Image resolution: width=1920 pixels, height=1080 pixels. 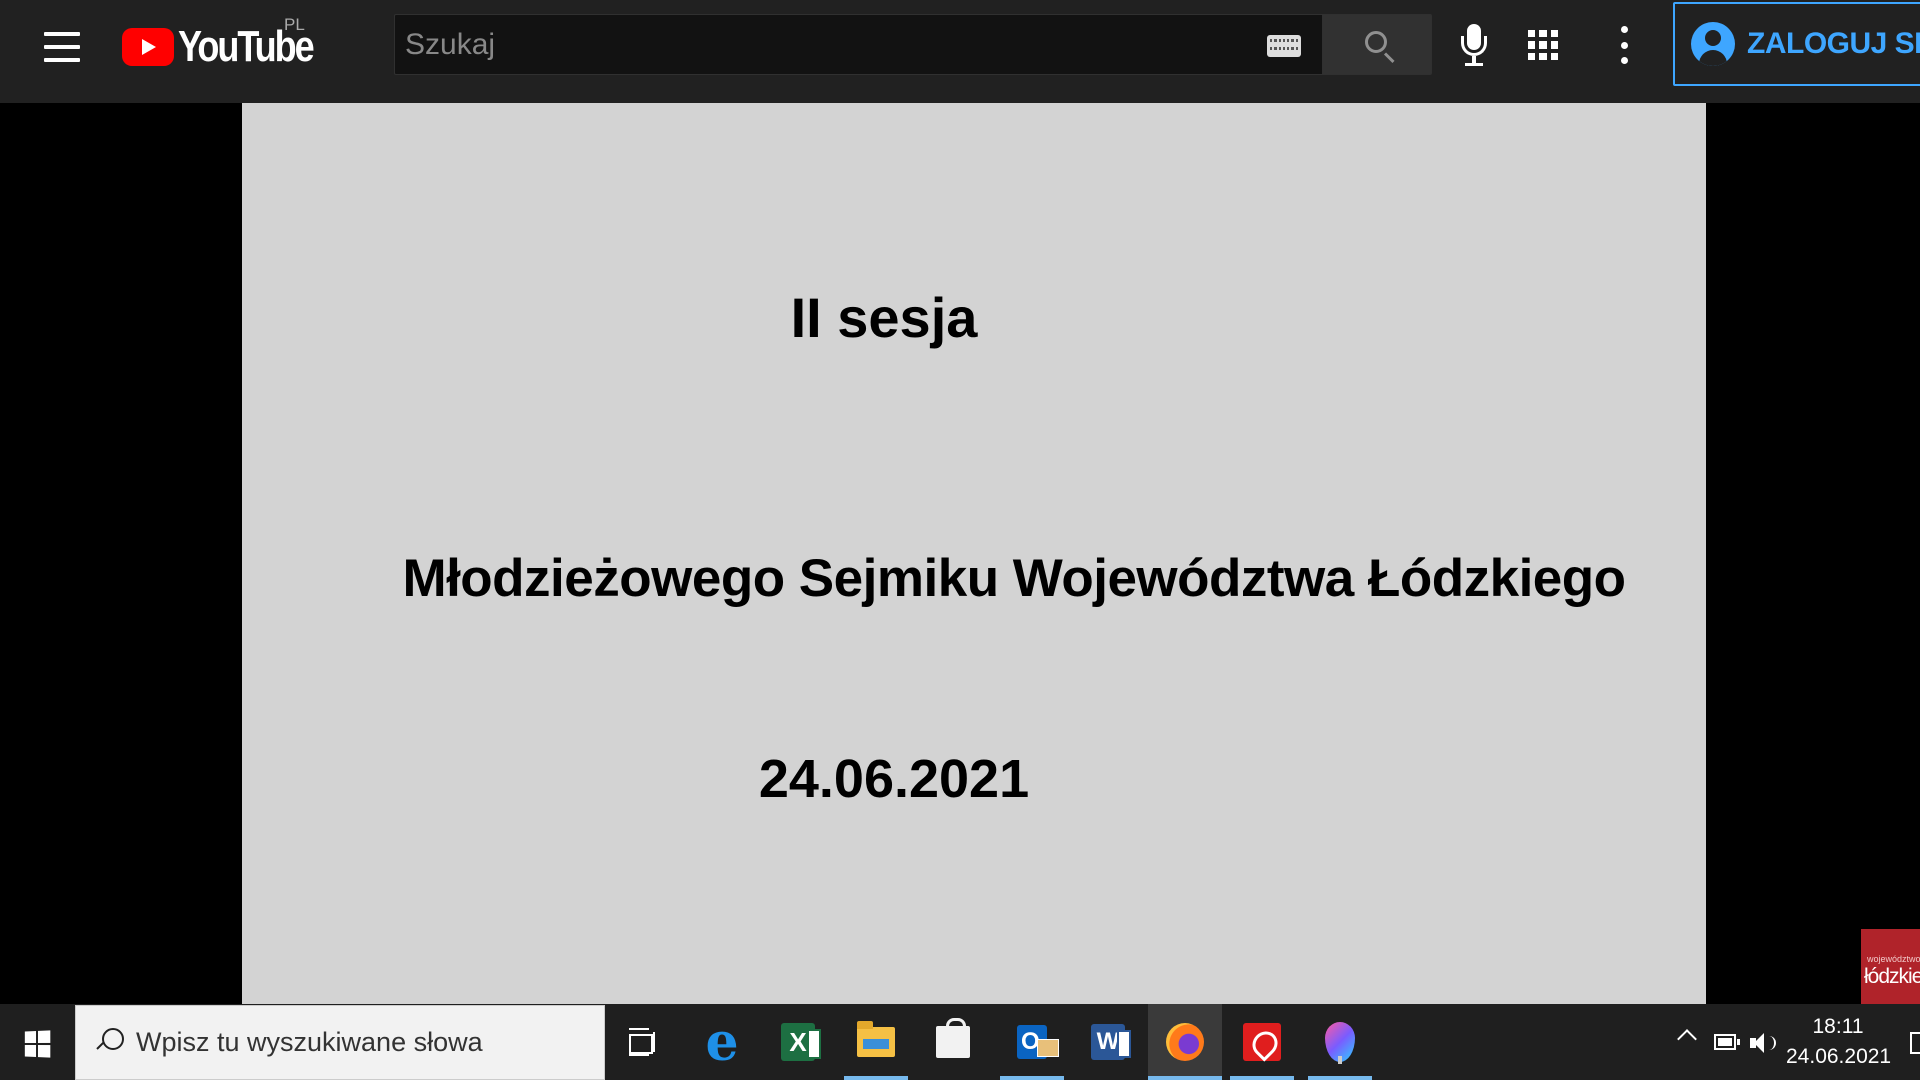 What do you see at coordinates (1833, 43) in the screenshot?
I see `sign-in-label: ZALOGUJ SIĘ` at bounding box center [1833, 43].